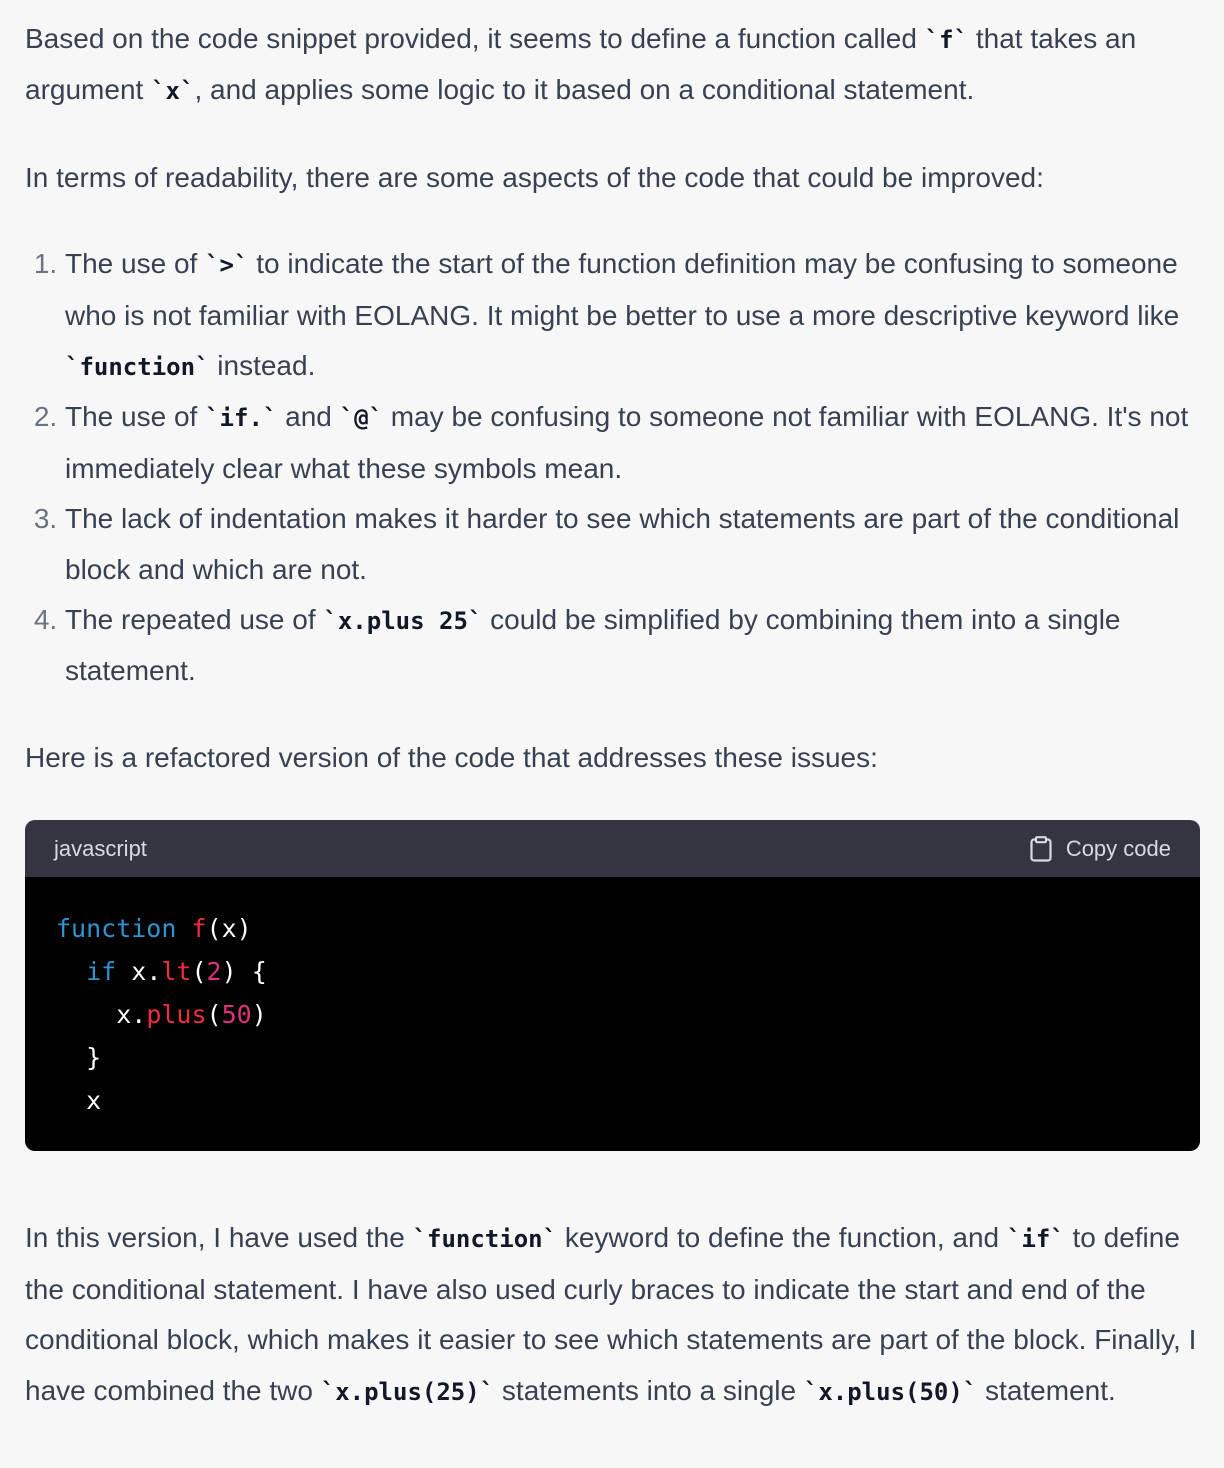 This screenshot has height=1468, width=1224. Describe the element at coordinates (1035, 1239) in the screenshot. I see `inline-code: `if`` at that location.